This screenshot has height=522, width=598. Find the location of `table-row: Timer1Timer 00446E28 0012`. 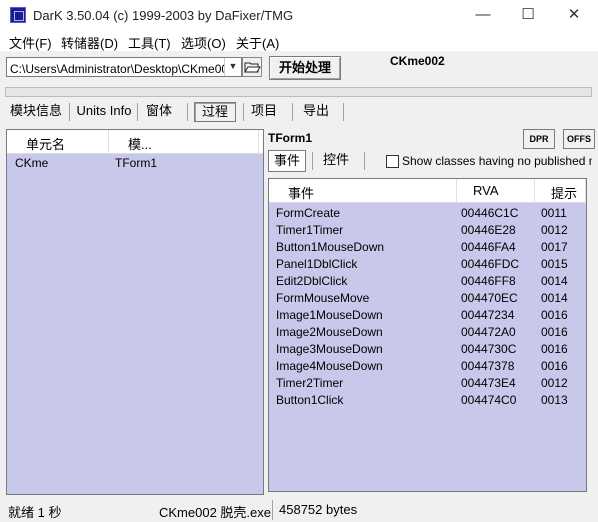

table-row: Timer1Timer 00446E28 0012 is located at coordinates (427, 230).